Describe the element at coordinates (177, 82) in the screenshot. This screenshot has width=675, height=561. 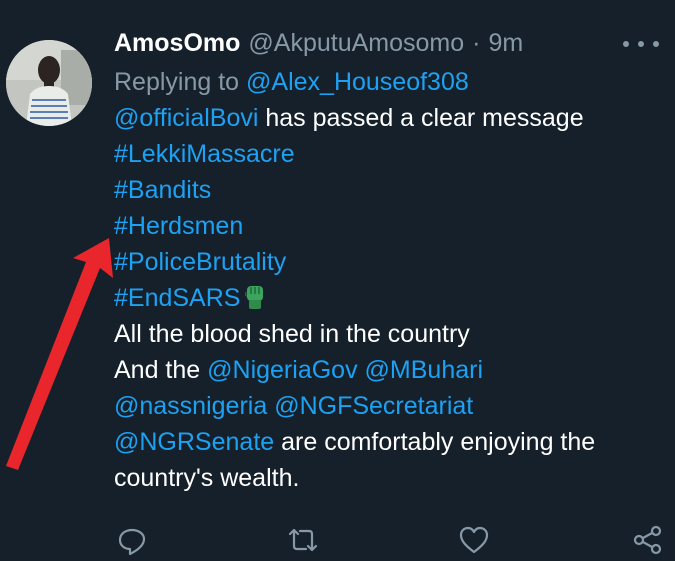
I see `reply-prefix: Replying to` at that location.